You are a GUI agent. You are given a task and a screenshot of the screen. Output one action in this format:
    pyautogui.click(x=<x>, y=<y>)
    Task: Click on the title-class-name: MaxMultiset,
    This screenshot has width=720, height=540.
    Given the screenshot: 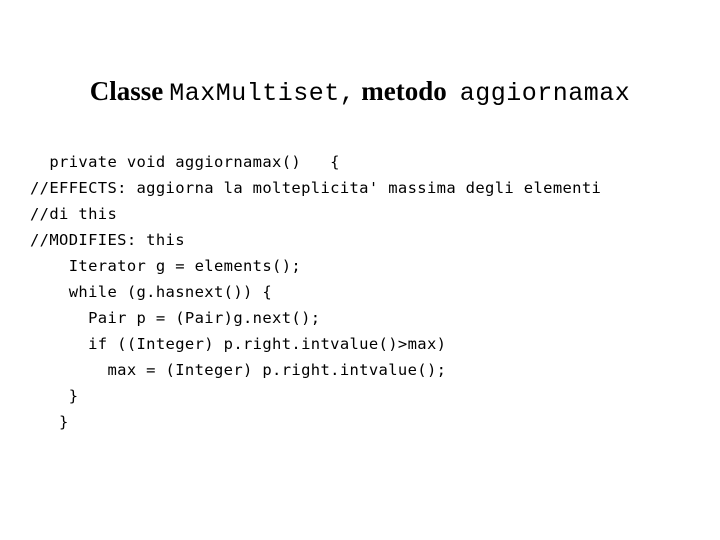 What is the action you would take?
    pyautogui.click(x=262, y=94)
    